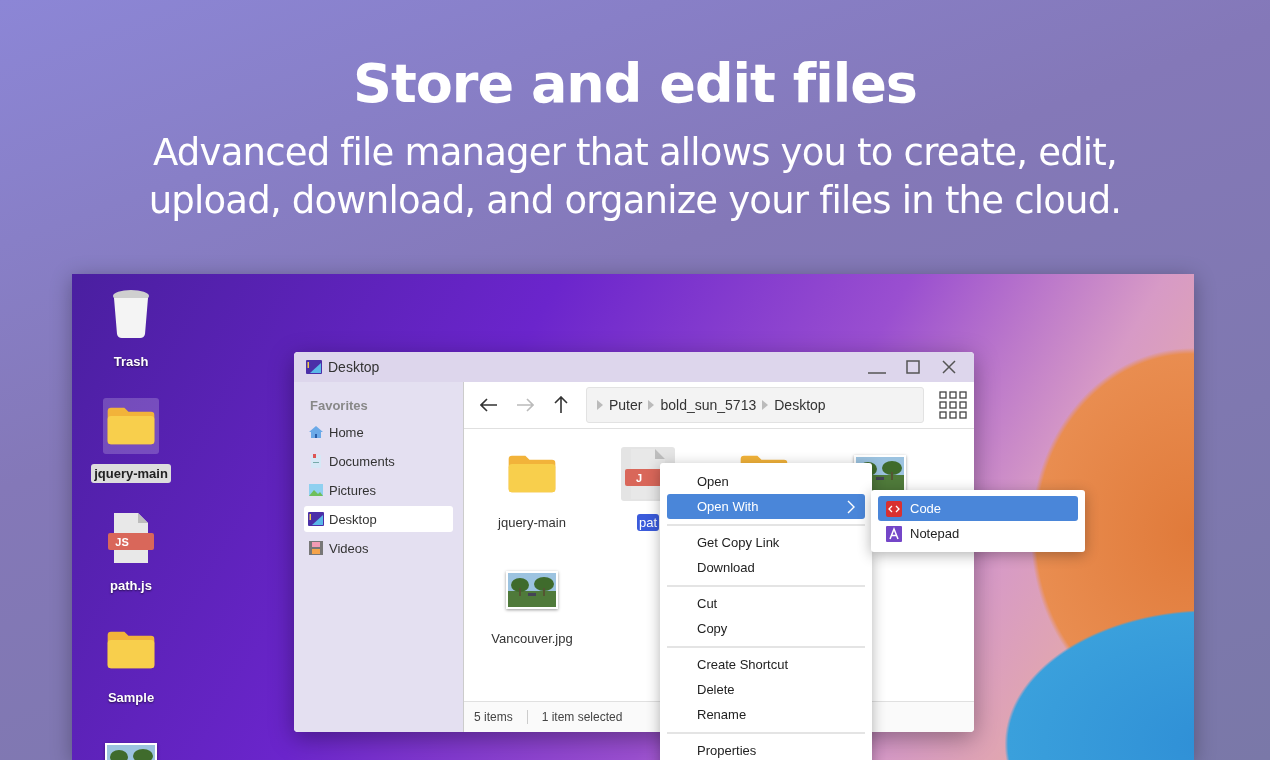 This screenshot has height=760, width=1270. I want to click on sidebar-item-label: Desktop, so click(353, 519).